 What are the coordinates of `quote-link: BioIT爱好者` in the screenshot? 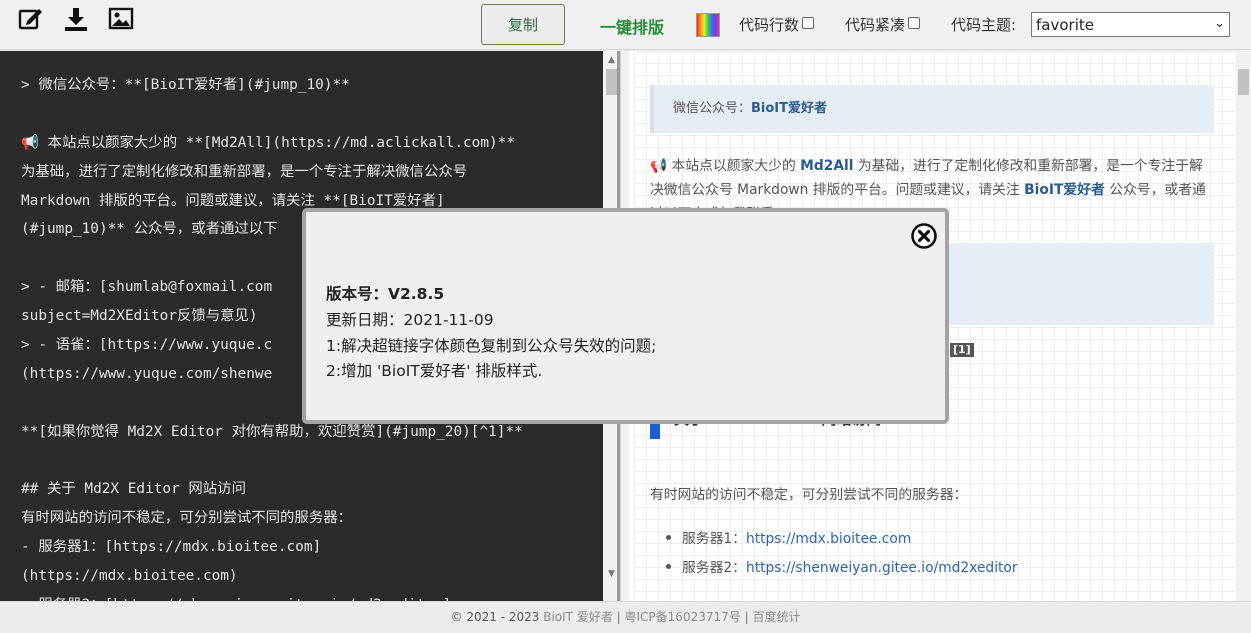 It's located at (789, 108).